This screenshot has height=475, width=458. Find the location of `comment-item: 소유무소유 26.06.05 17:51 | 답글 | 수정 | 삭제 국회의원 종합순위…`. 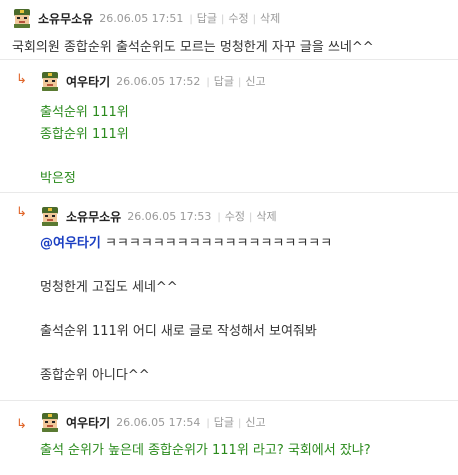

comment-item: 소유무소유 26.06.05 17:51 | 답글 | 수정 | 삭제 국회의원 종합순위… is located at coordinates (229, 30).